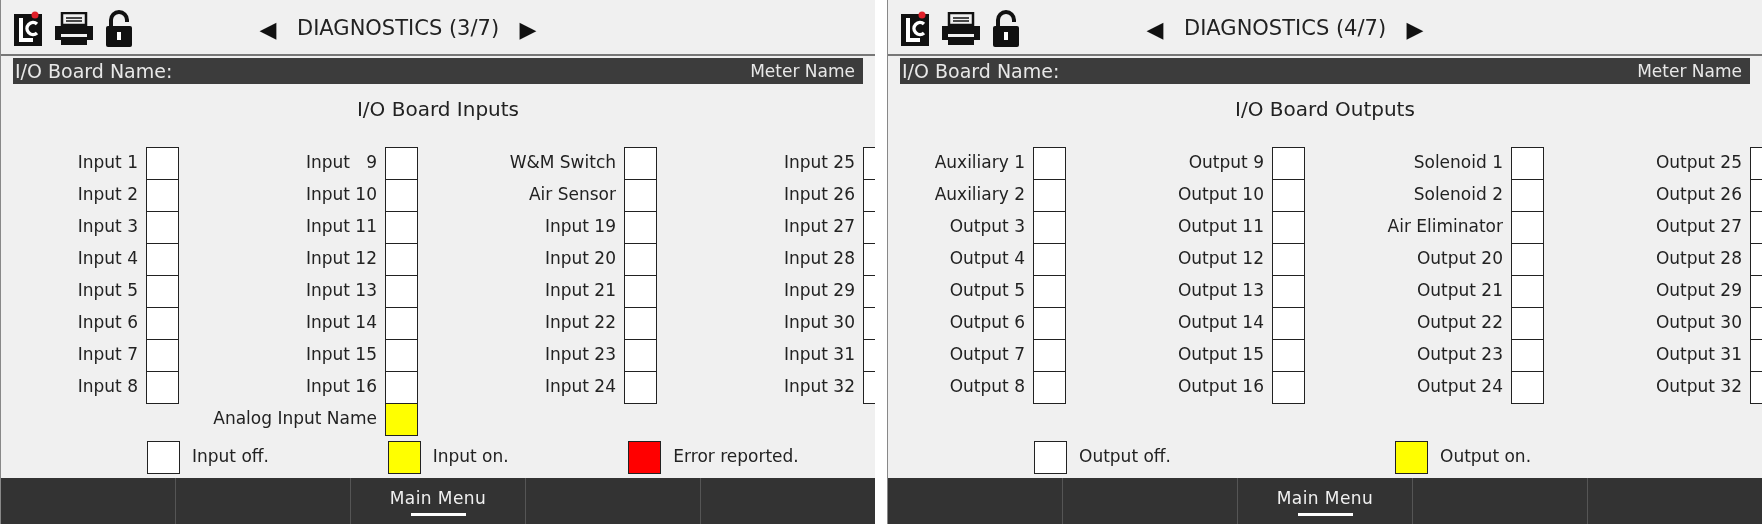 This screenshot has width=1762, height=524. What do you see at coordinates (1698, 355) in the screenshot?
I see `io-label: Output 31` at bounding box center [1698, 355].